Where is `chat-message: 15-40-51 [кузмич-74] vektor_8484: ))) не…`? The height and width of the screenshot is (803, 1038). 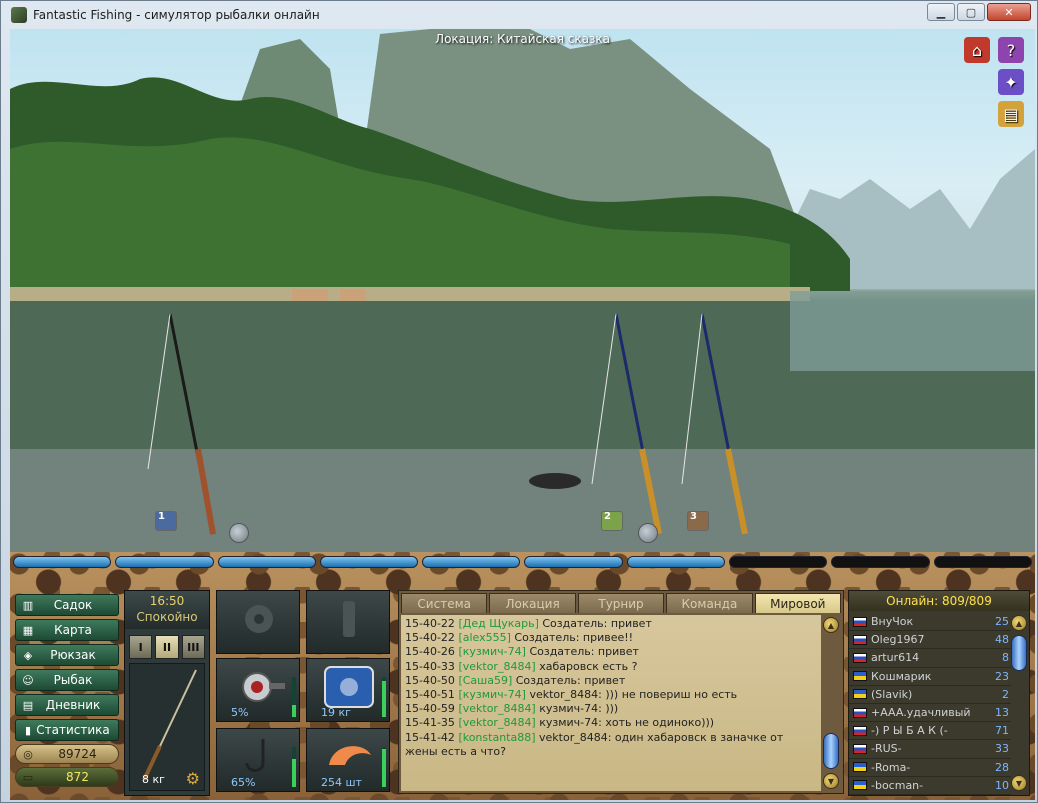
chat-message: 15-40-51 [кузмич-74] vektor_8484: ))) не… is located at coordinates (611, 695).